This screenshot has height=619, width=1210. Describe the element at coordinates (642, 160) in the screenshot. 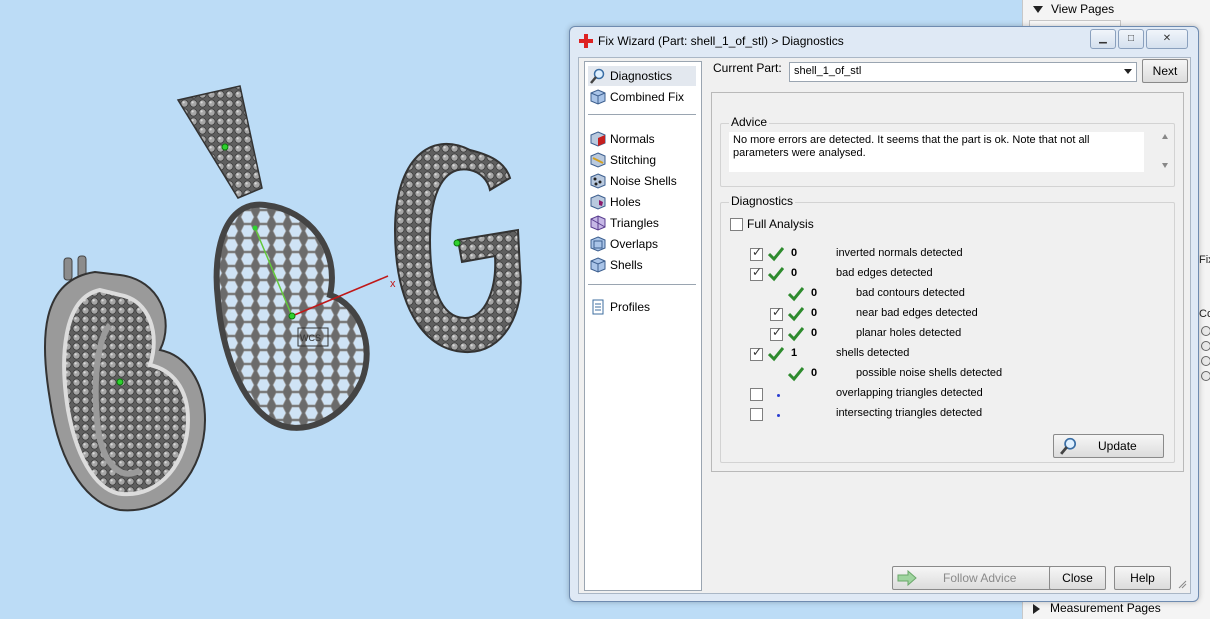

I see `nav-item-stitching: Stitching` at that location.